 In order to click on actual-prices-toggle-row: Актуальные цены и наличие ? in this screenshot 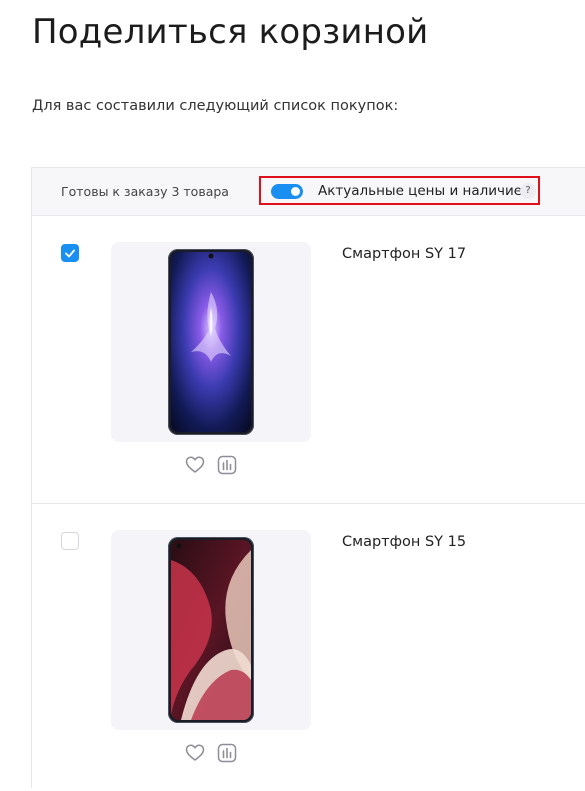, I will do `click(399, 190)`.